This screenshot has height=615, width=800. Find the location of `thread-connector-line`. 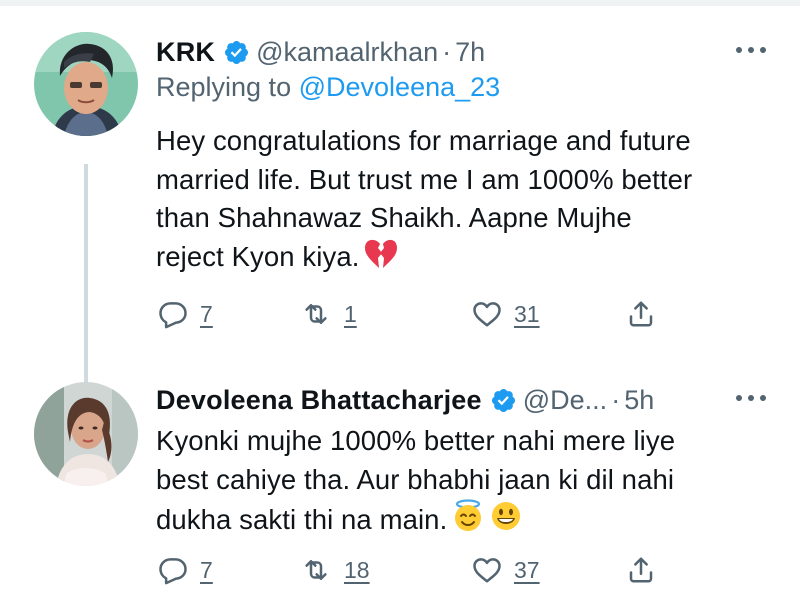

thread-connector-line is located at coordinates (86, 278).